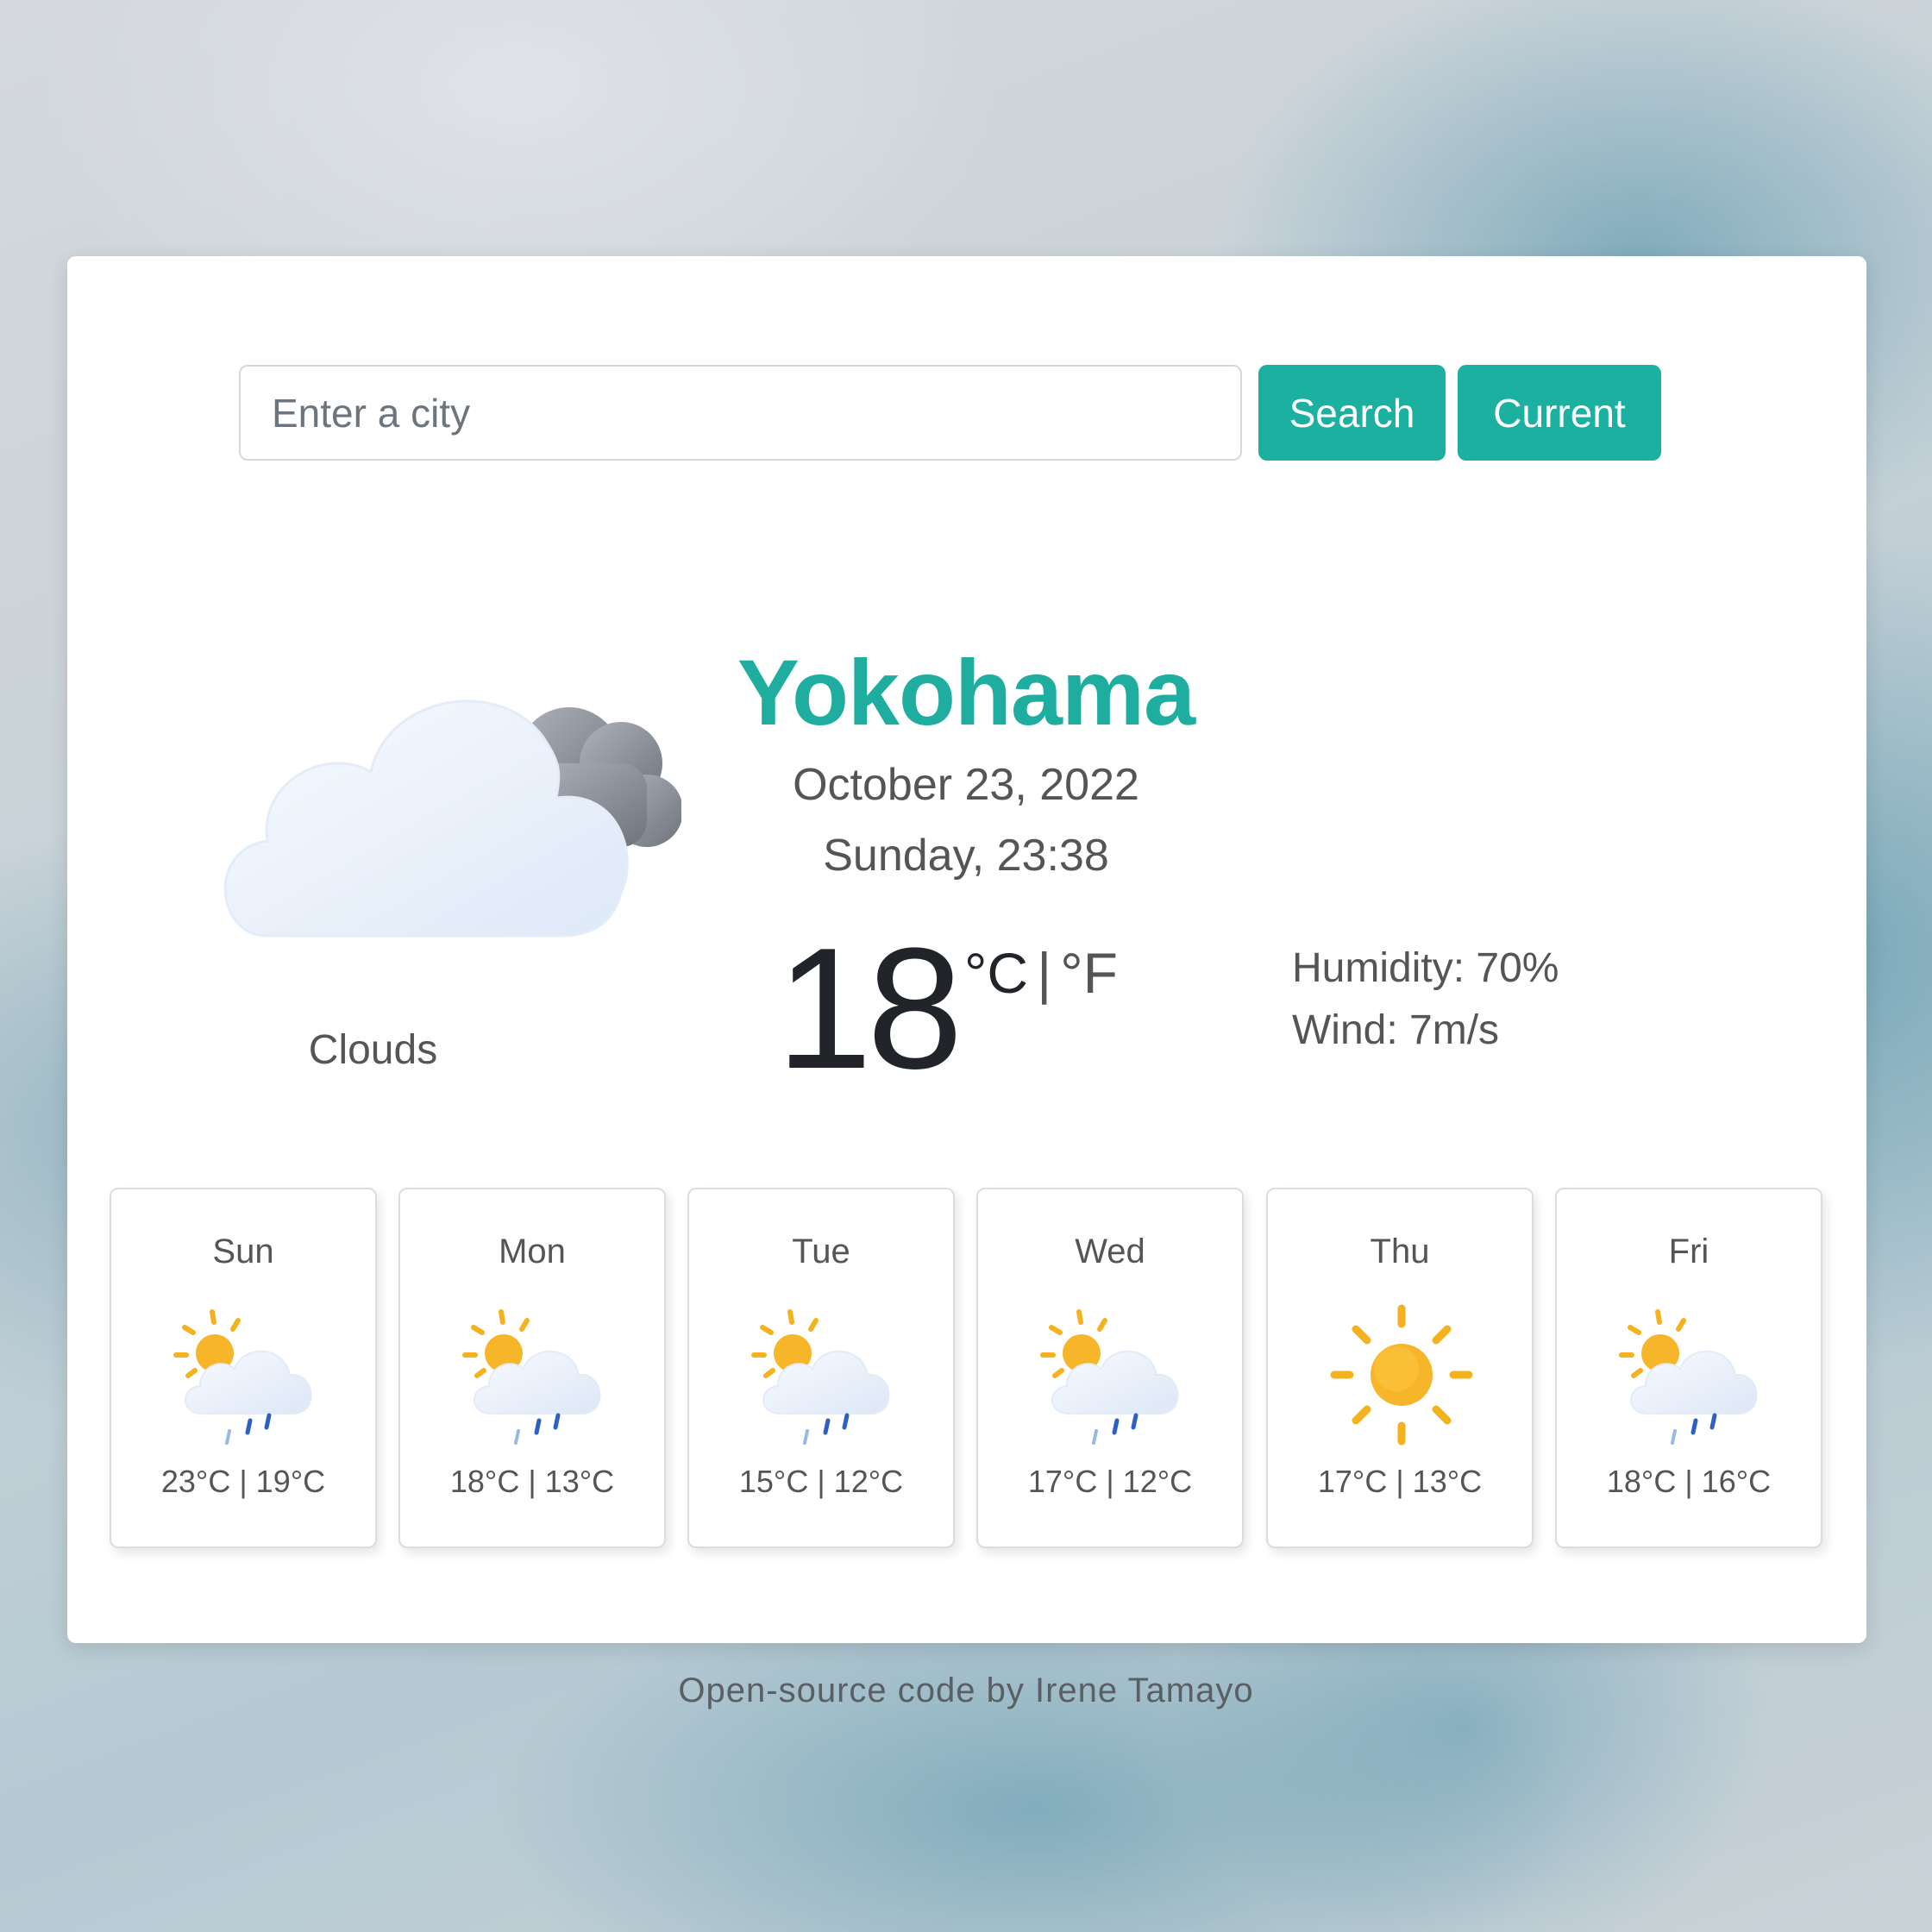  I want to click on forecast-day-name: Tue, so click(821, 1251).